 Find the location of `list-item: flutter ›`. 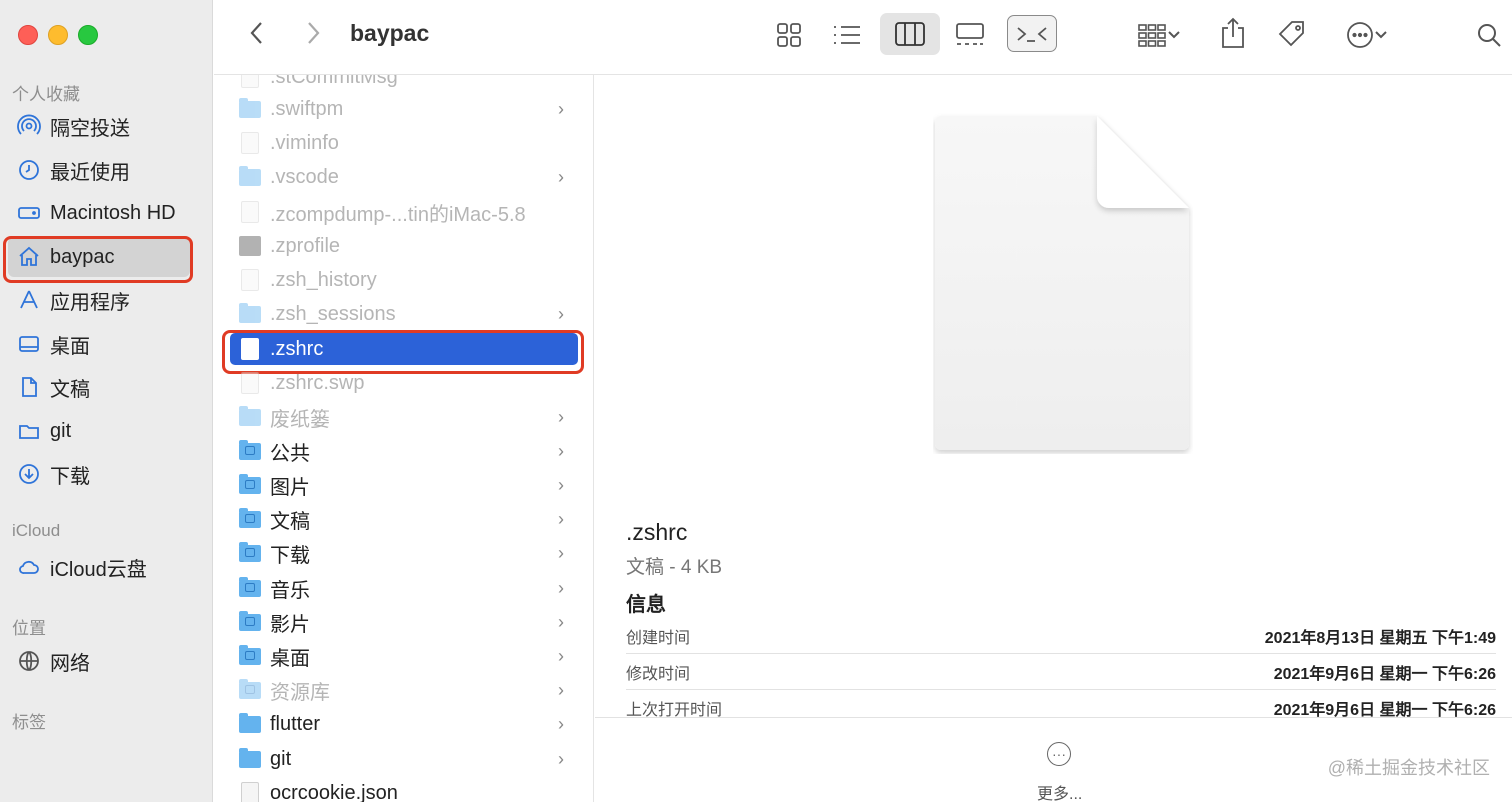

list-item: flutter › is located at coordinates (404, 724).